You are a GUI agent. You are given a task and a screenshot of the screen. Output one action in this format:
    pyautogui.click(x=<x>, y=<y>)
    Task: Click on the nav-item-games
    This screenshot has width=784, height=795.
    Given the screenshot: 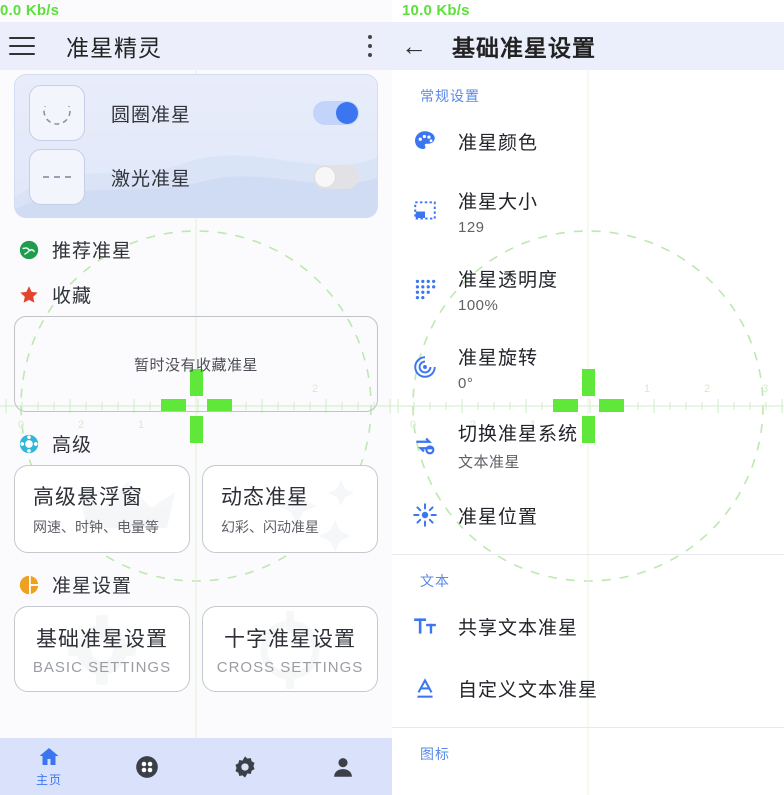 What is the action you would take?
    pyautogui.click(x=147, y=767)
    